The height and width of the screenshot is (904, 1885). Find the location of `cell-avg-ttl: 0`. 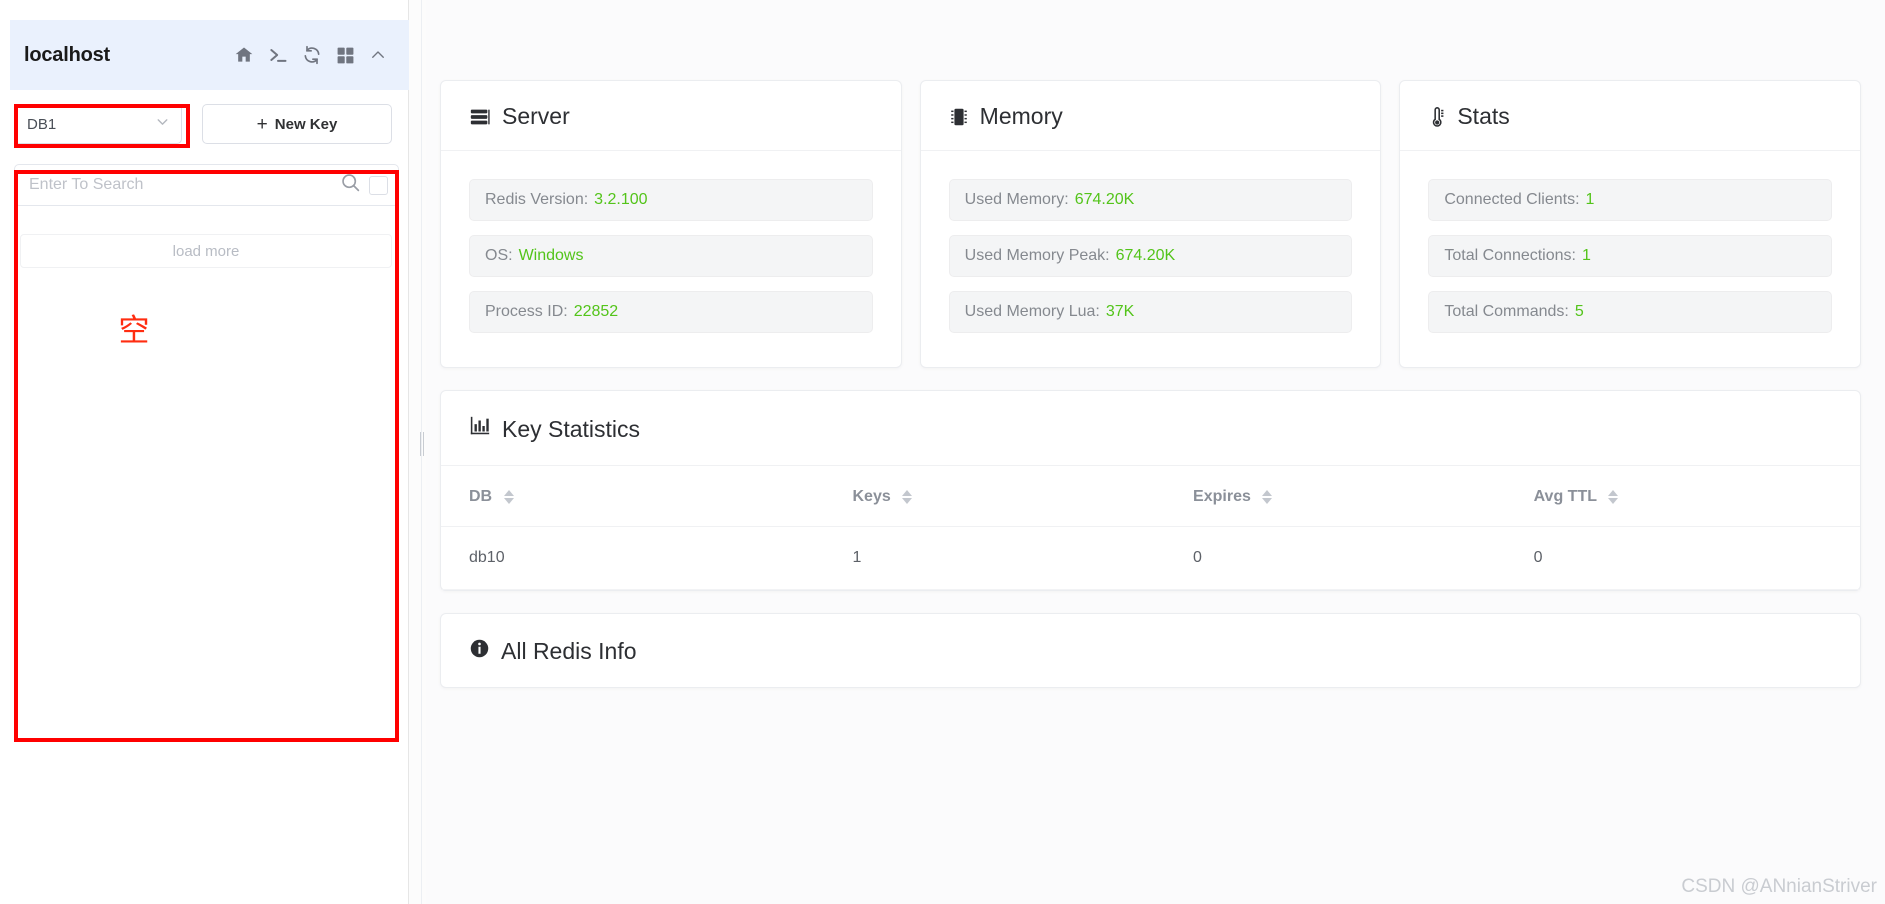

cell-avg-ttl: 0 is located at coordinates (1696, 558).